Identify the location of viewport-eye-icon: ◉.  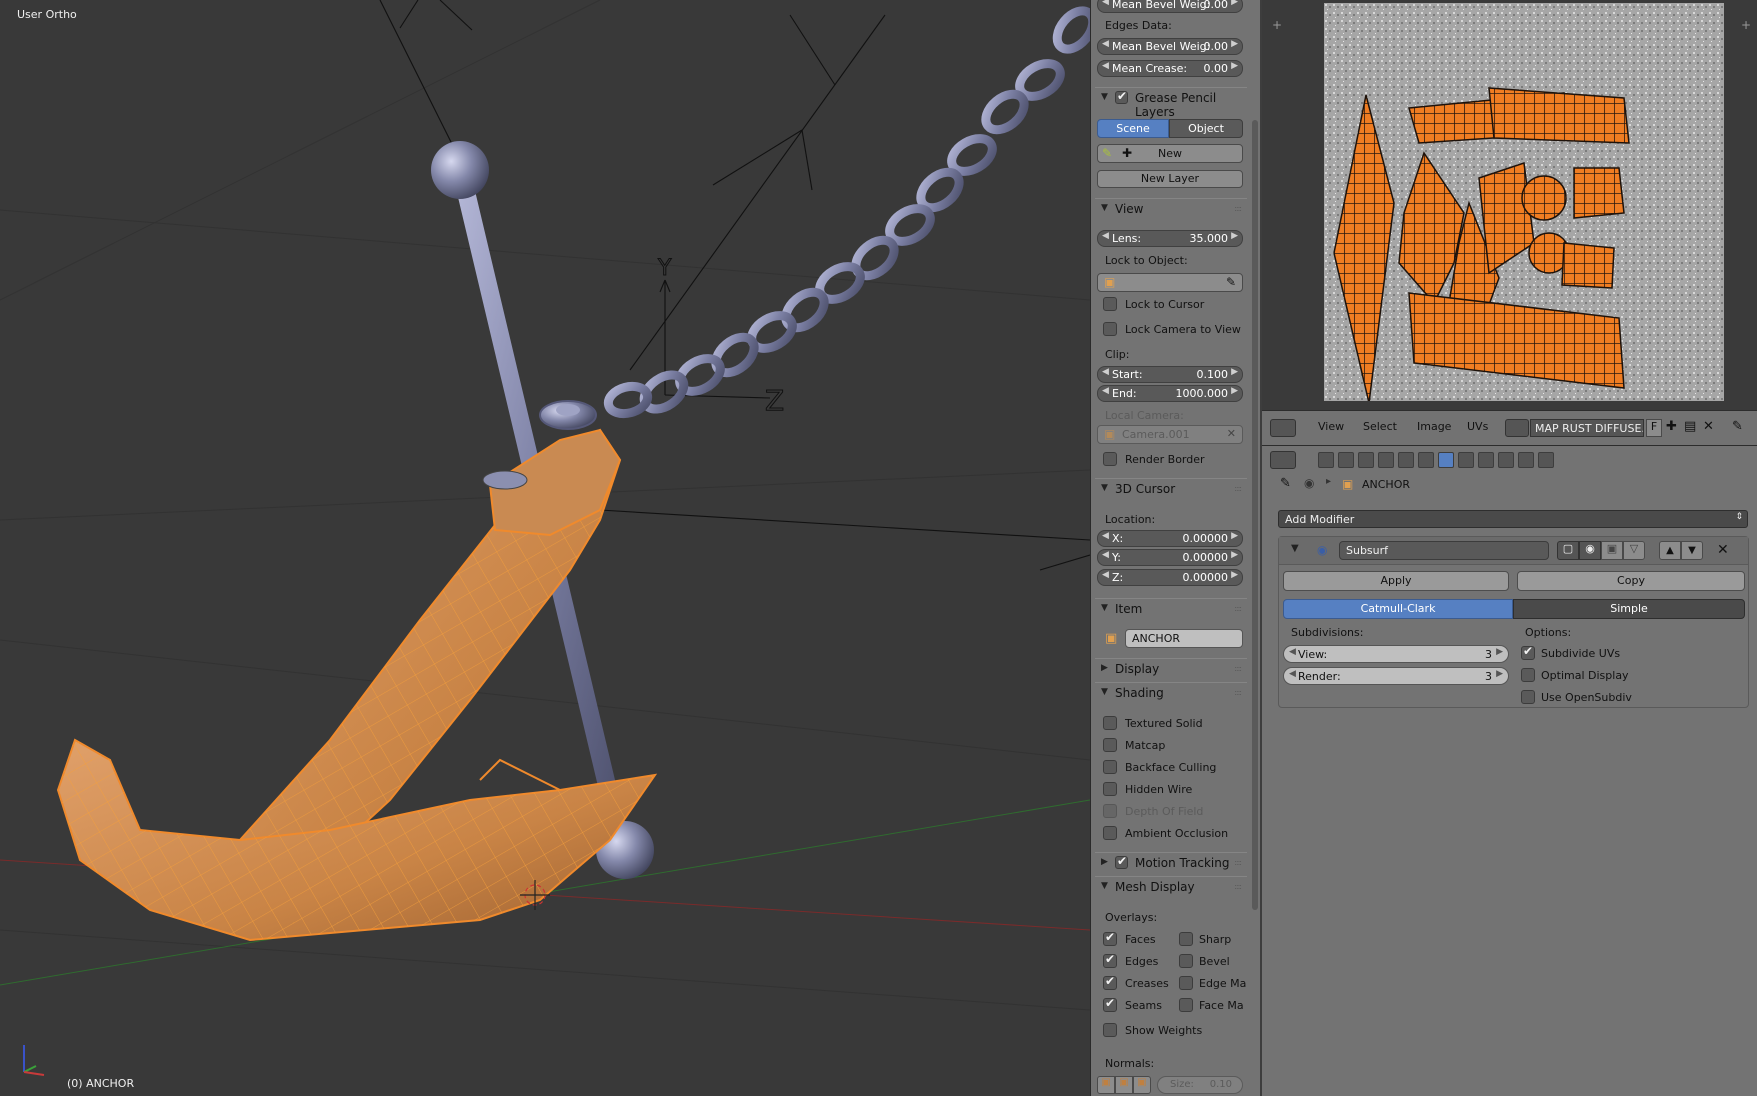
(1590, 550).